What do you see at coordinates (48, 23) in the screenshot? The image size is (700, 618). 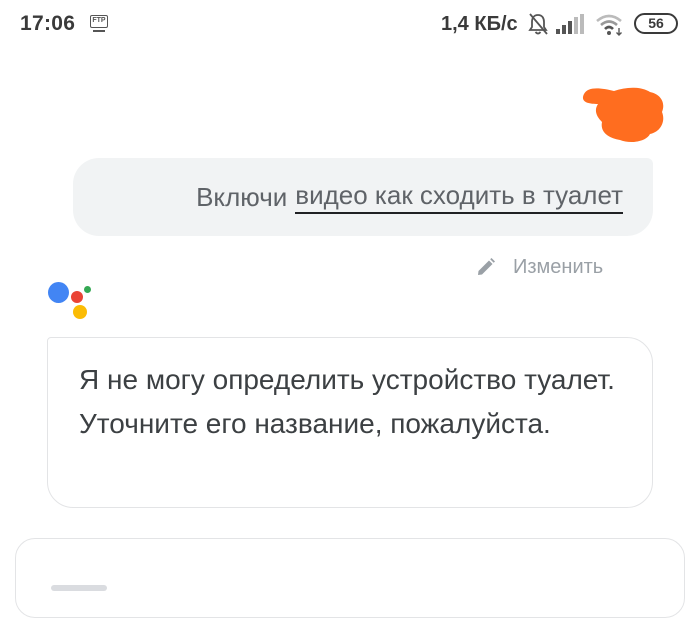 I see `status-time: 17:06` at bounding box center [48, 23].